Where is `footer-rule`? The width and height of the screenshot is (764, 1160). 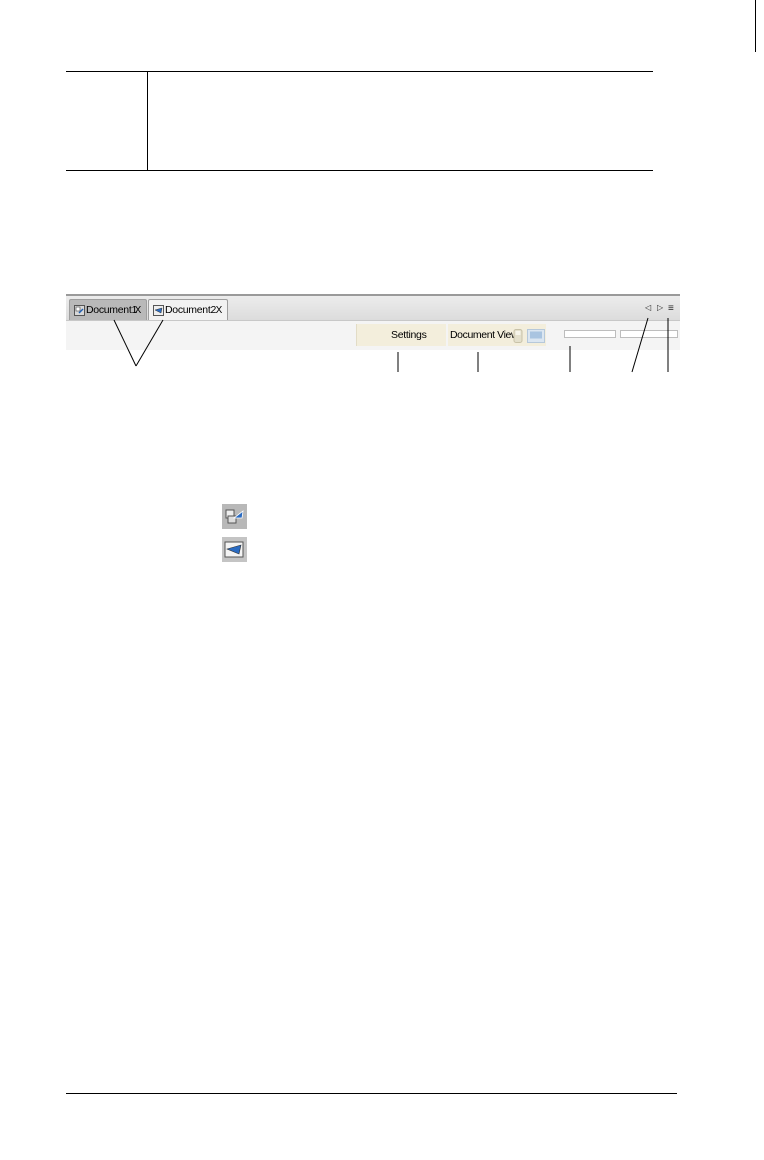 footer-rule is located at coordinates (371, 1093).